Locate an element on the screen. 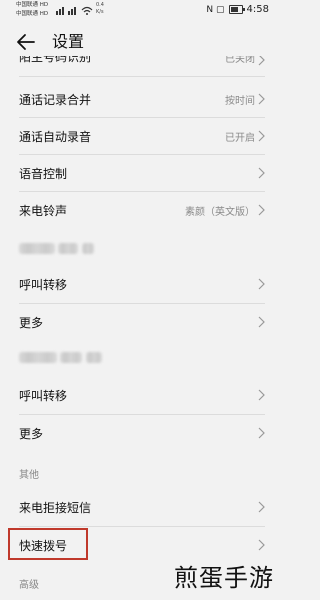 This screenshot has width=320, height=600. watermark: 煎蛋手游 is located at coordinates (224, 578).